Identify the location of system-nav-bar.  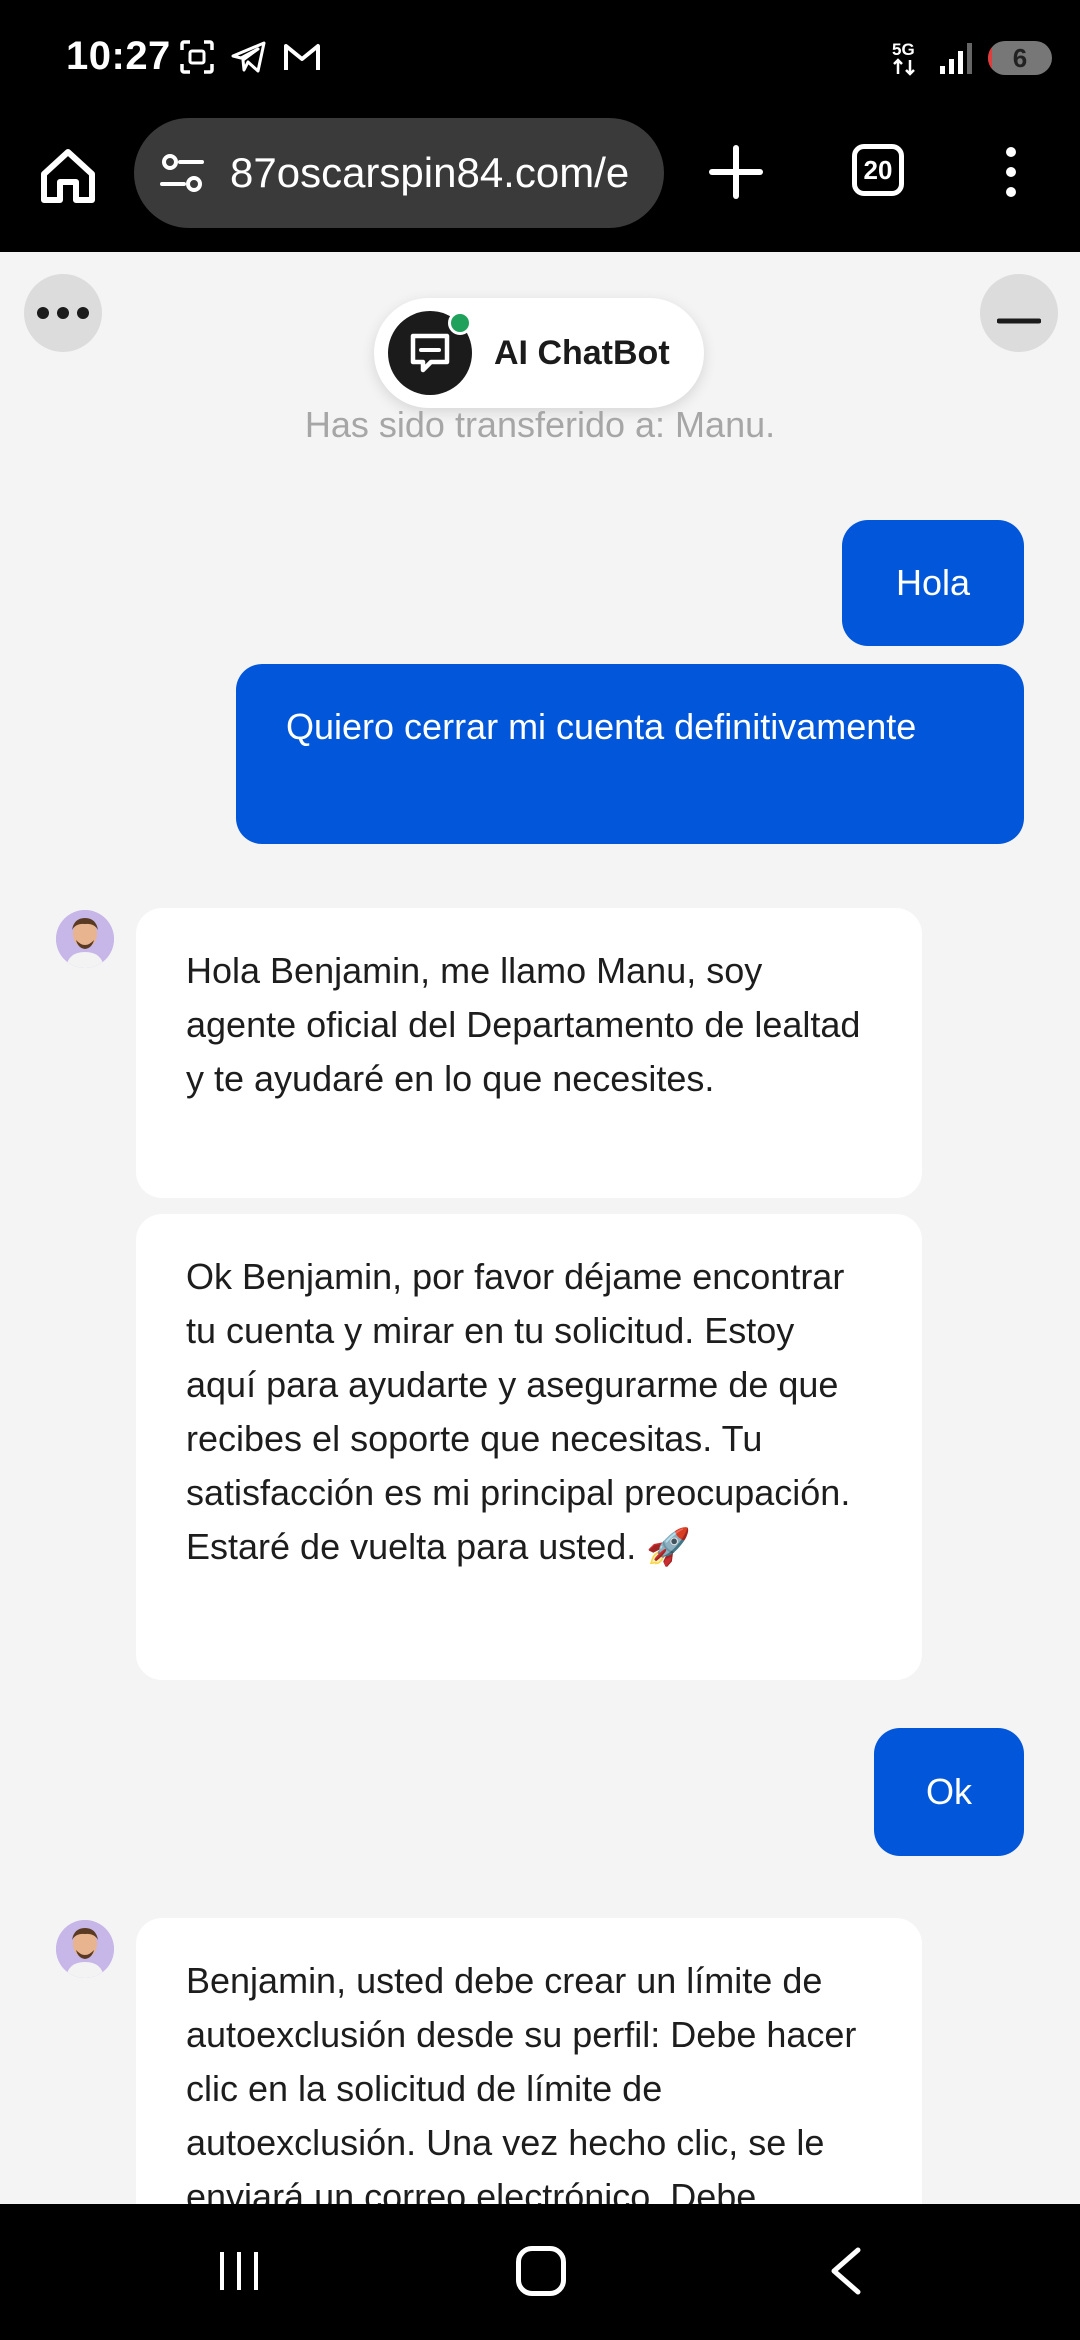
(540, 2272).